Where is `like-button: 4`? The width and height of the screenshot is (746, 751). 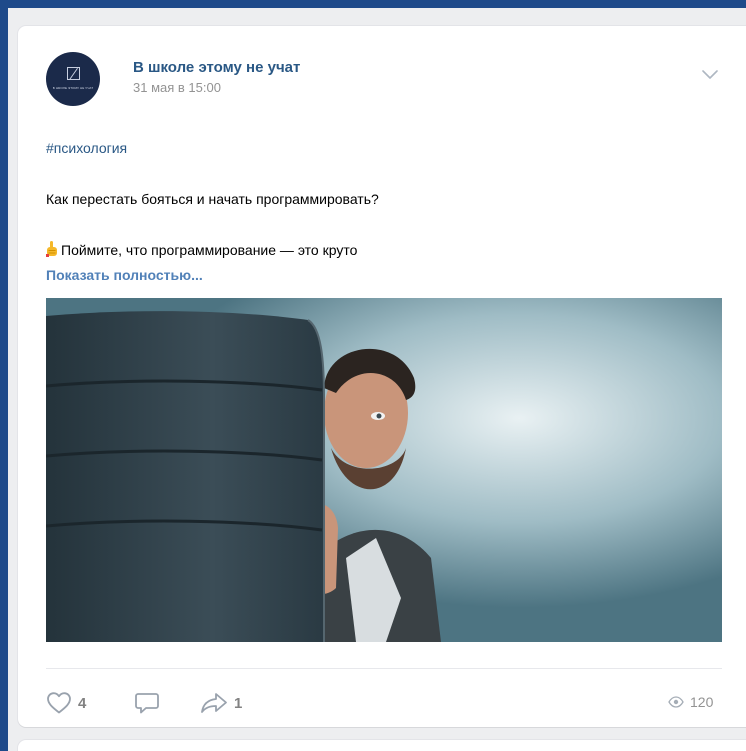
like-button: 4 is located at coordinates (66, 703).